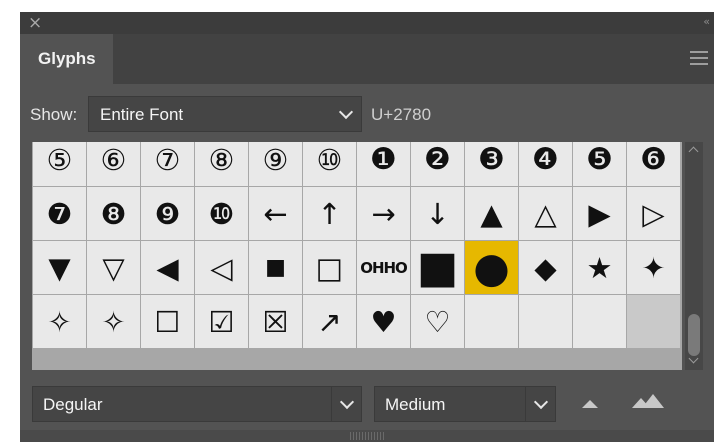 This screenshot has height=442, width=714. What do you see at coordinates (59, 213) in the screenshot?
I see `glyph-cell: ❼` at bounding box center [59, 213].